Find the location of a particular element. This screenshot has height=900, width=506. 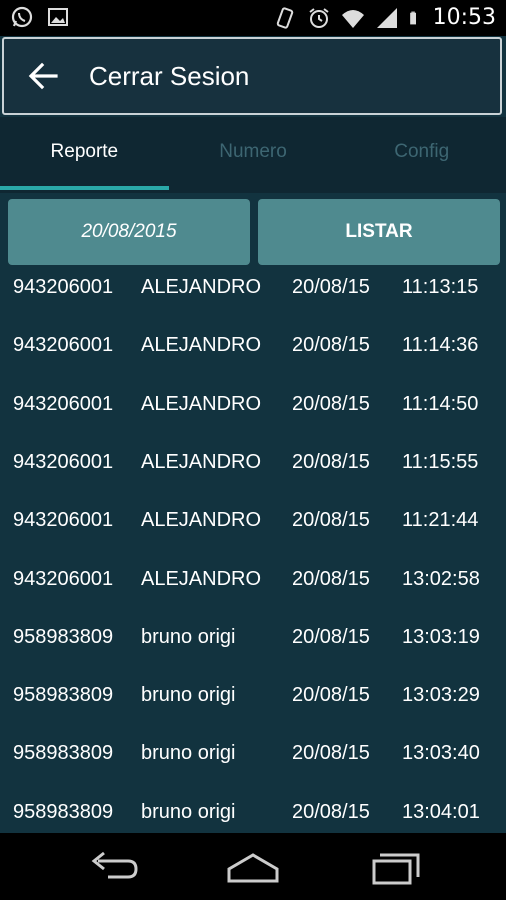

app-bar: Cerrar Sesion is located at coordinates (252, 76).